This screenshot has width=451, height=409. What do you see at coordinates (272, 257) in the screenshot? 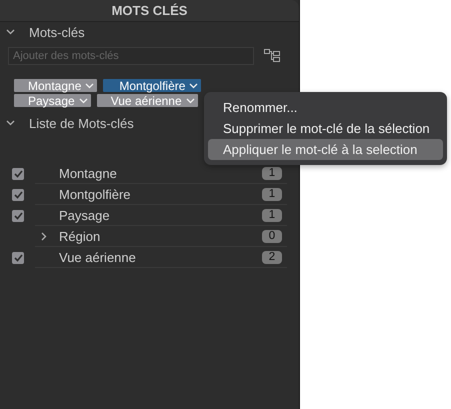
I see `count-badge: 2` at bounding box center [272, 257].